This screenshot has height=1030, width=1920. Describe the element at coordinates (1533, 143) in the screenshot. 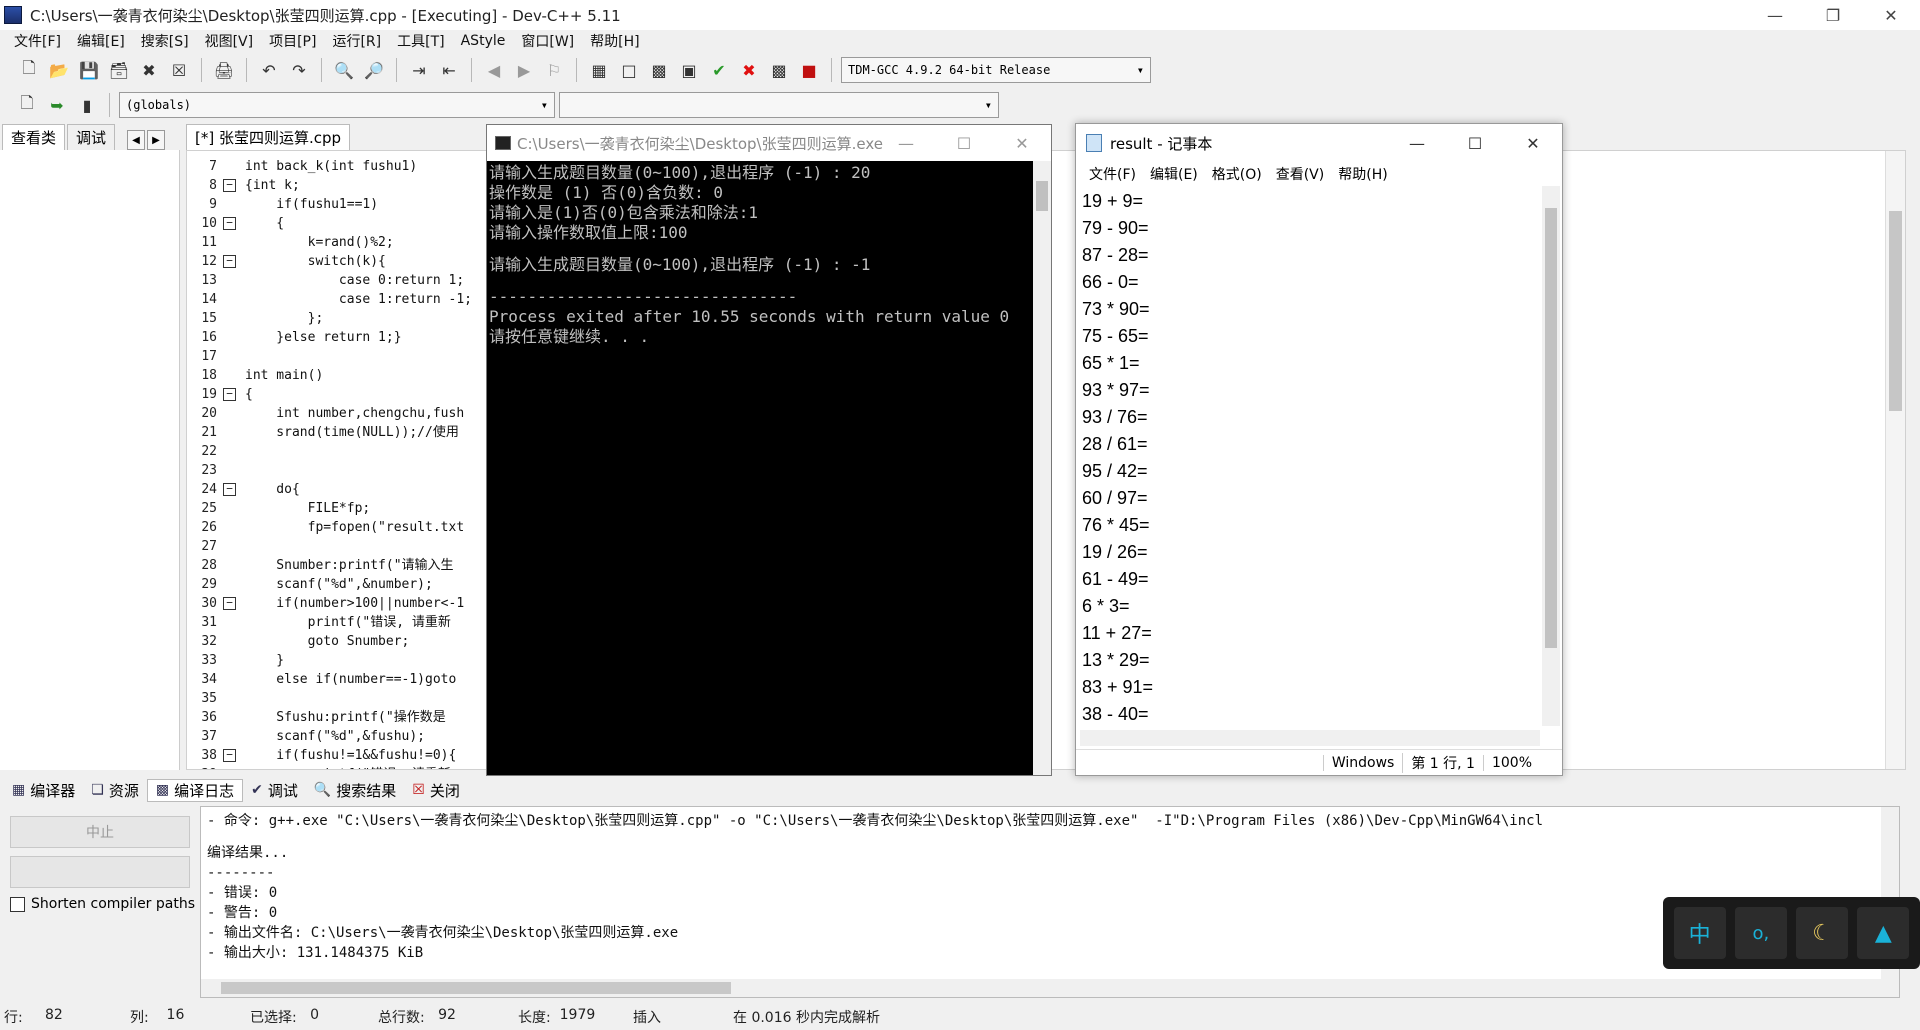

I see `notepad-close-button: ✕` at that location.